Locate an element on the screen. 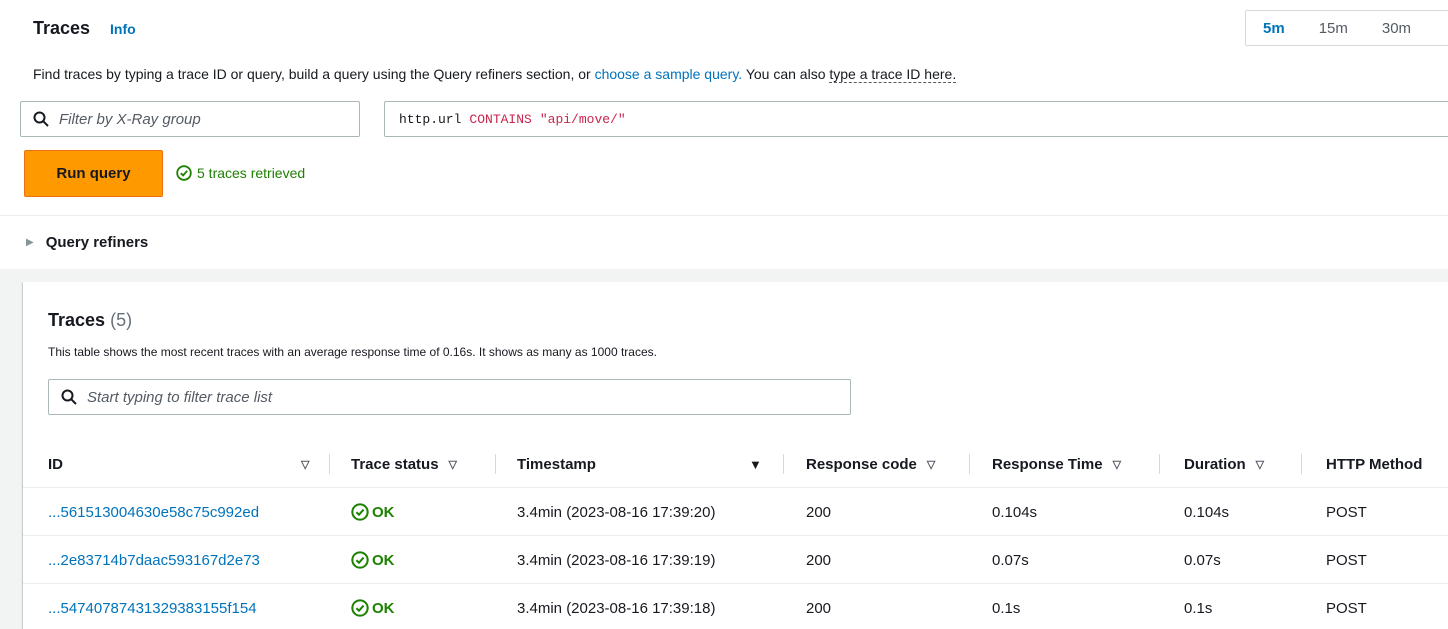 Image resolution: width=1448 pixels, height=629 pixels. query-editor: http.url CONTAINS "api/move/" is located at coordinates (916, 119).